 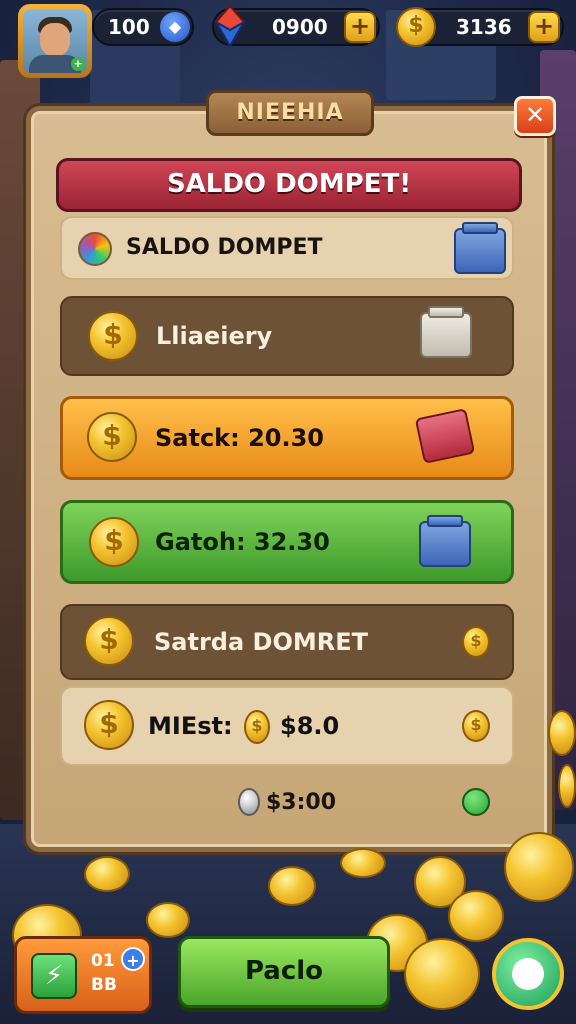 I want to click on refresh-icon, so click(x=528, y=974).